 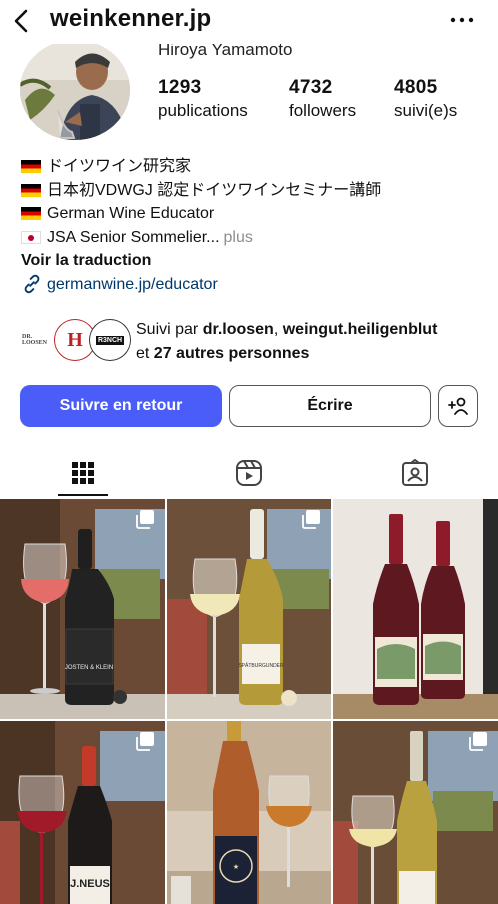 I want to click on avatar-label: R3NCH, so click(x=110, y=340).